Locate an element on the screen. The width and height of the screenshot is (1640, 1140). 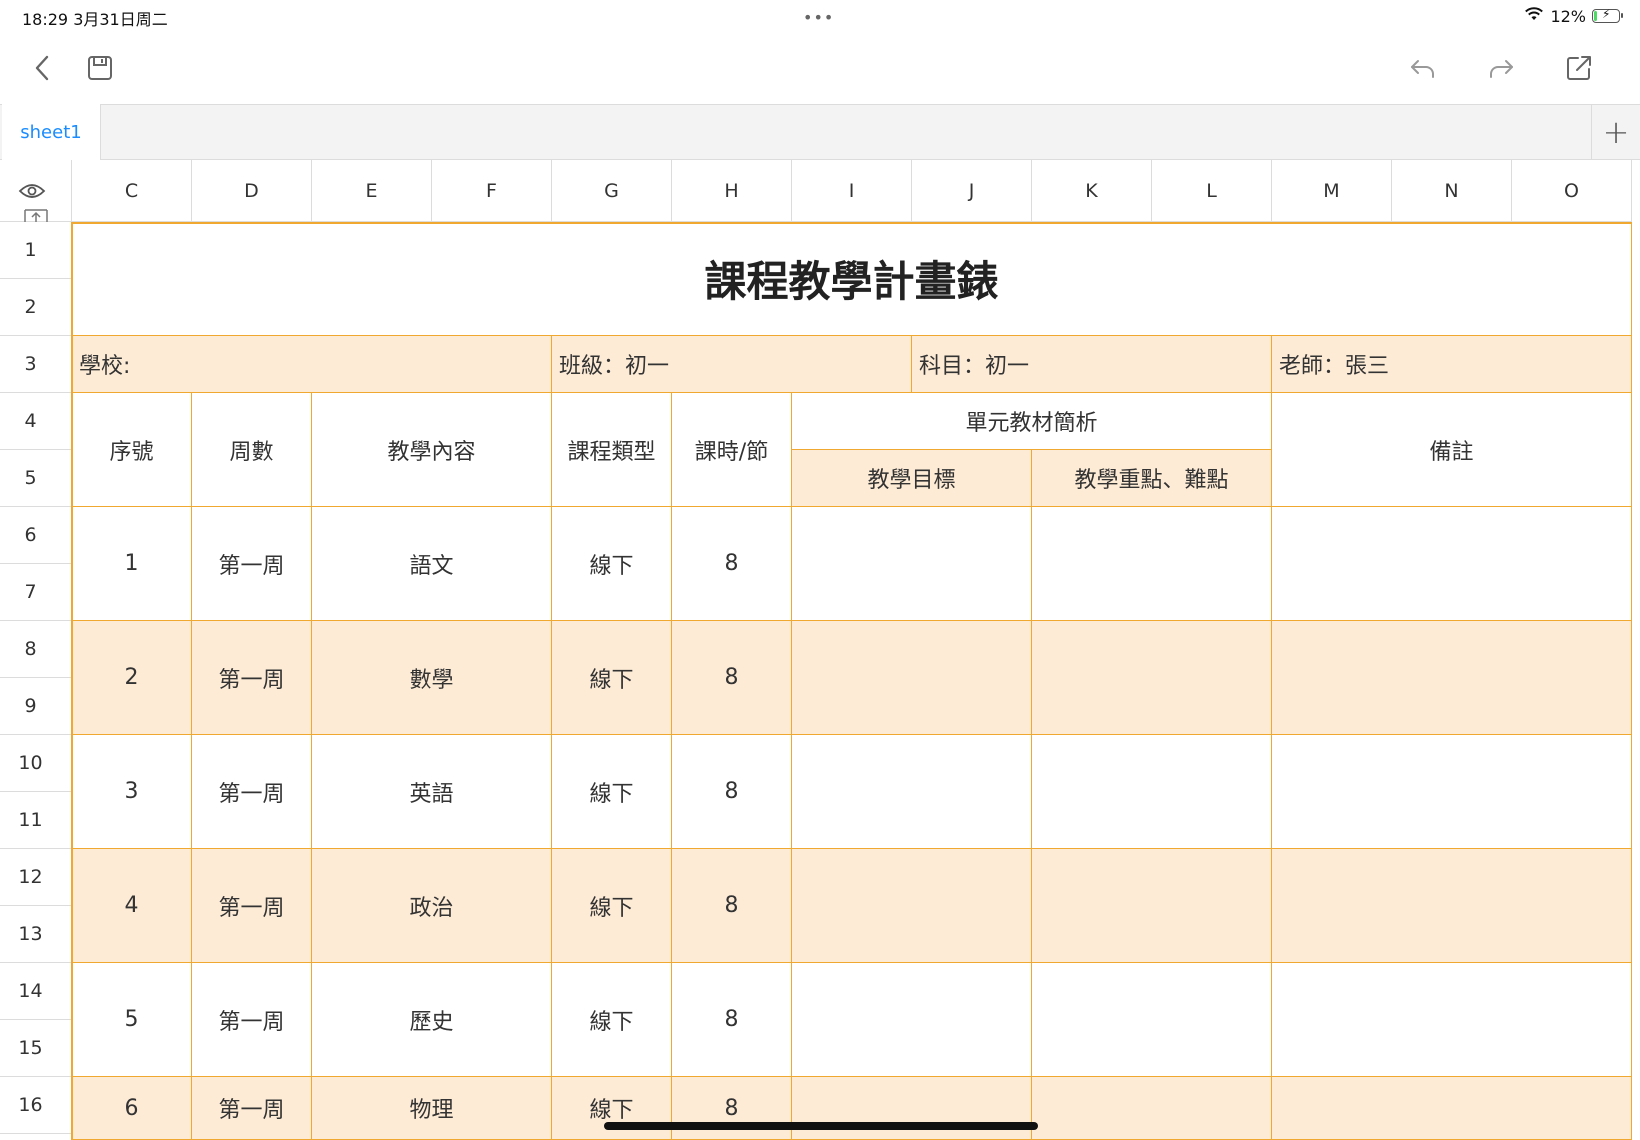
select-all-corner is located at coordinates (36, 191).